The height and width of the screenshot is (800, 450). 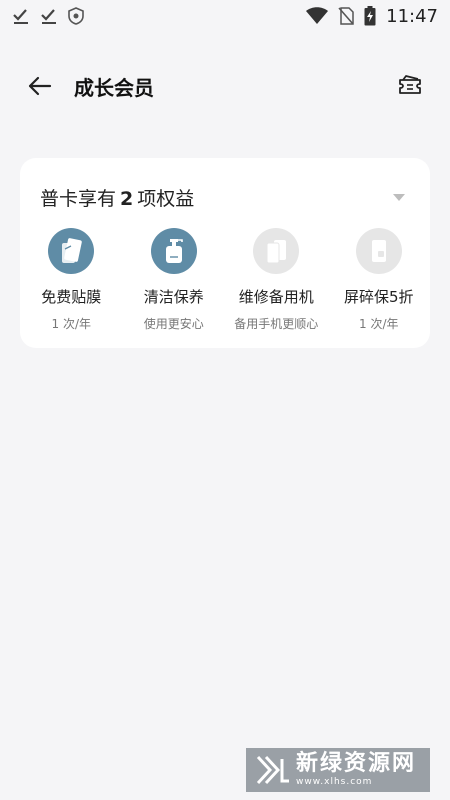 I want to click on expand-button, so click(x=399, y=195).